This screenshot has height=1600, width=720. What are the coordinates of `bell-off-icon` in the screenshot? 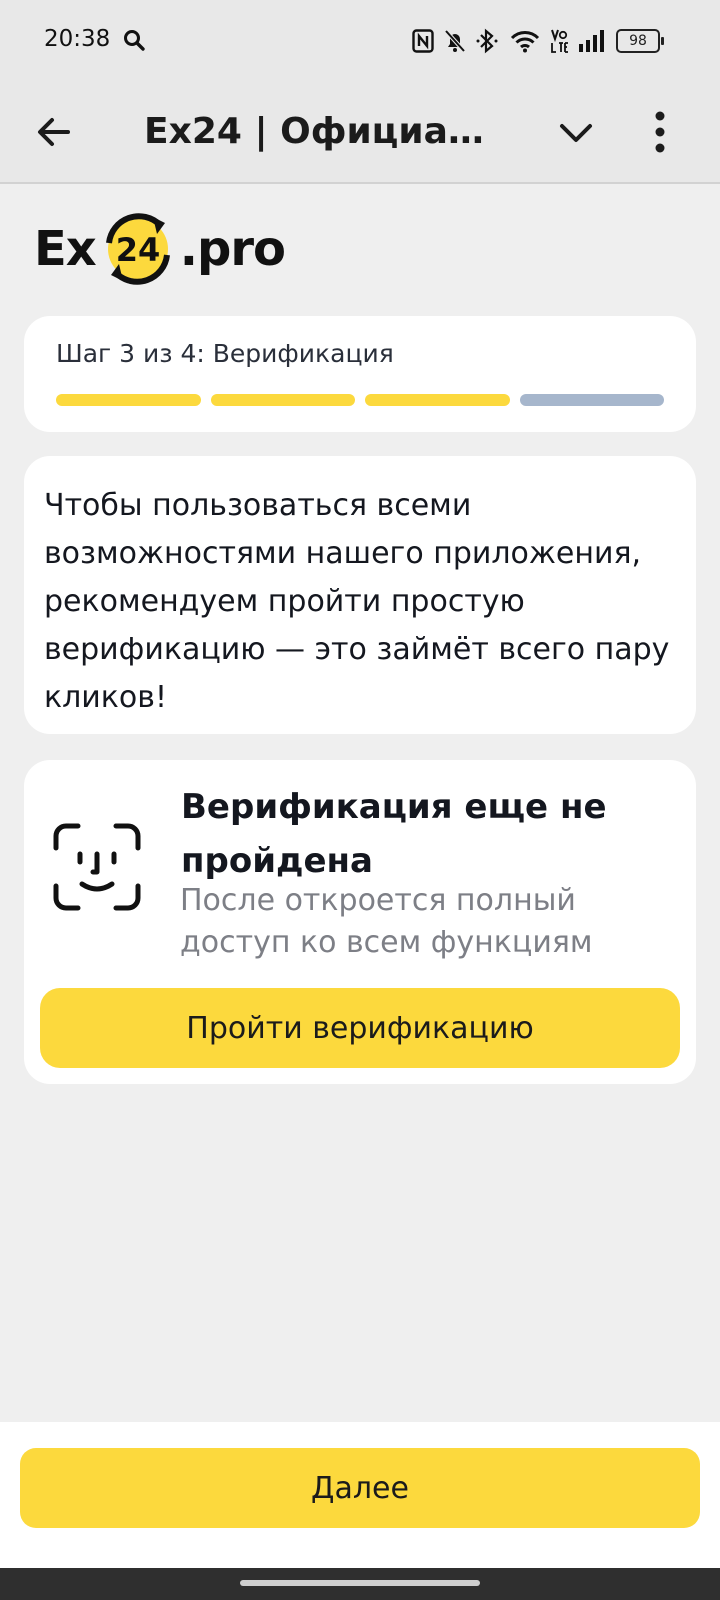 It's located at (455, 41).